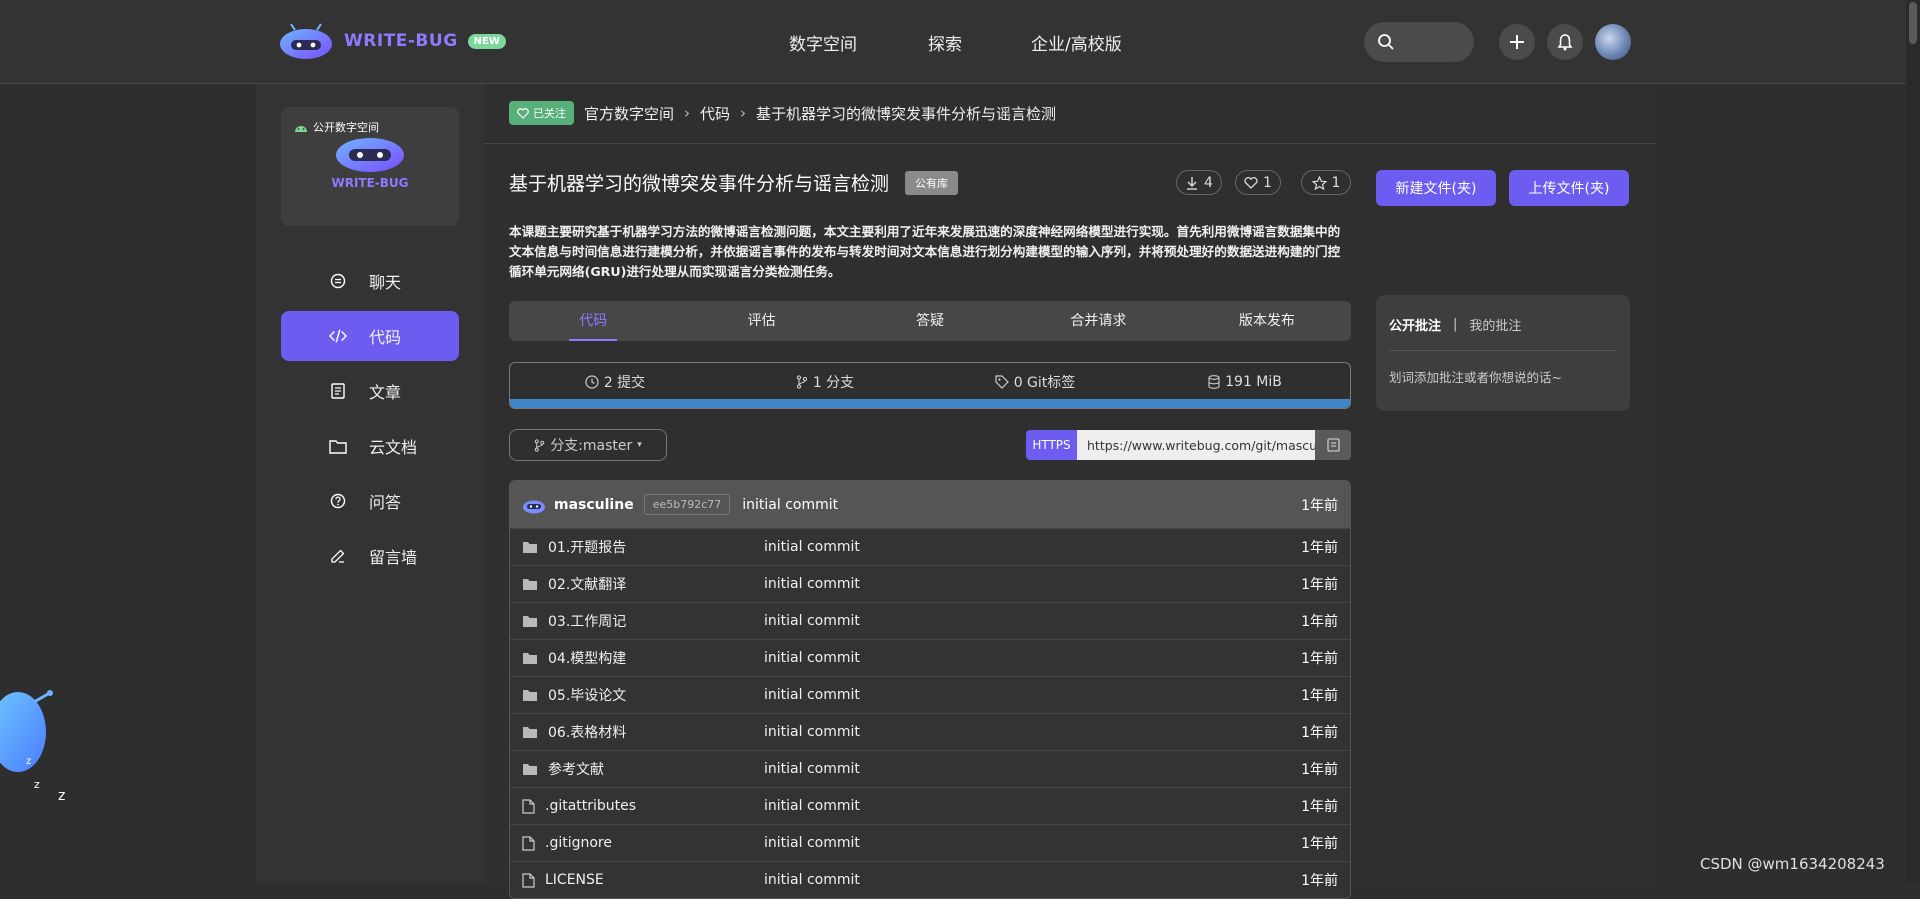 The image size is (1920, 899). Describe the element at coordinates (587, 658) in the screenshot. I see `file-name: 04.模型构建` at that location.